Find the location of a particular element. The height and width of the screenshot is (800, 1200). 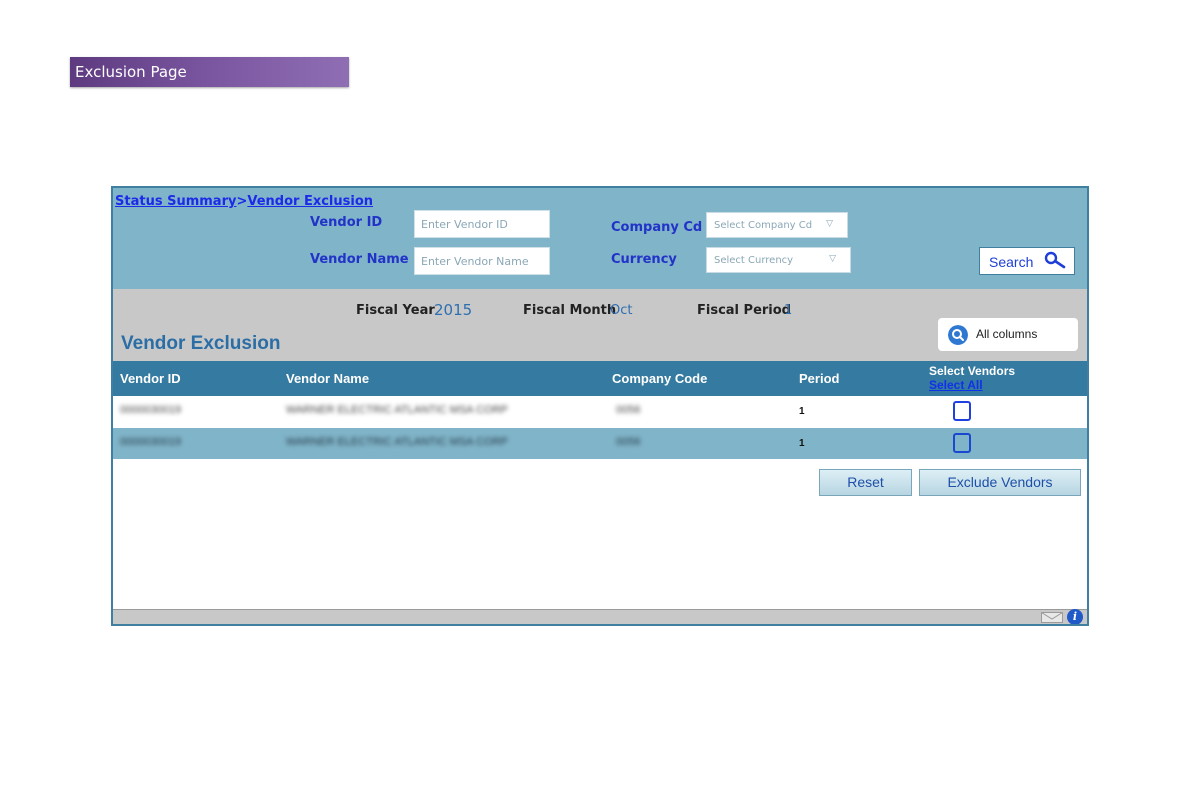

breadcrumb: Status Summary>Vendor Exclusion is located at coordinates (244, 201).